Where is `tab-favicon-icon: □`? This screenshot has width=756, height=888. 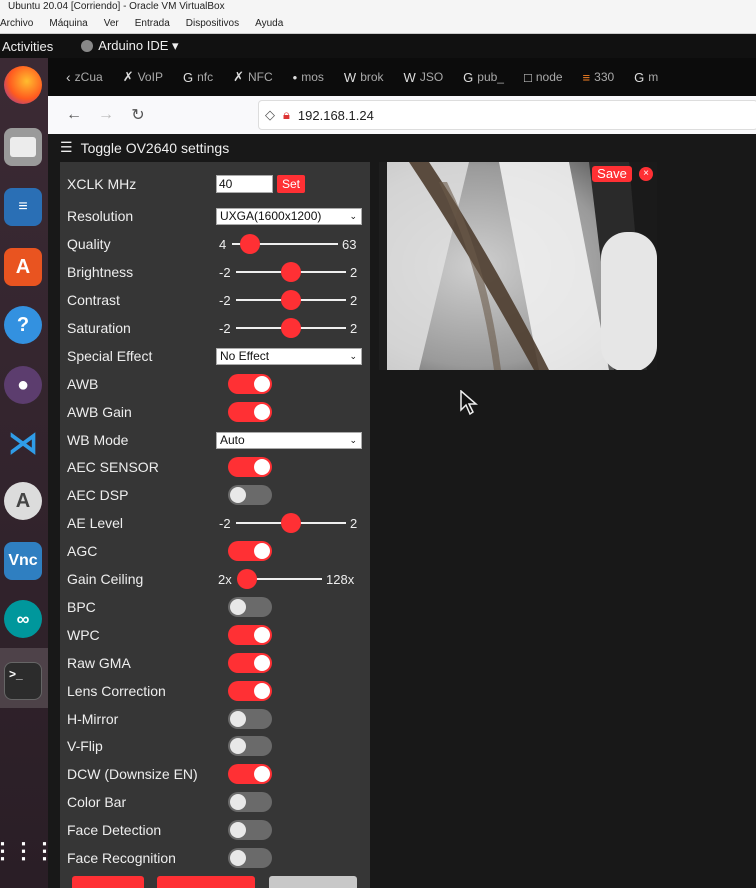
tab-favicon-icon: □ is located at coordinates (527, 77).